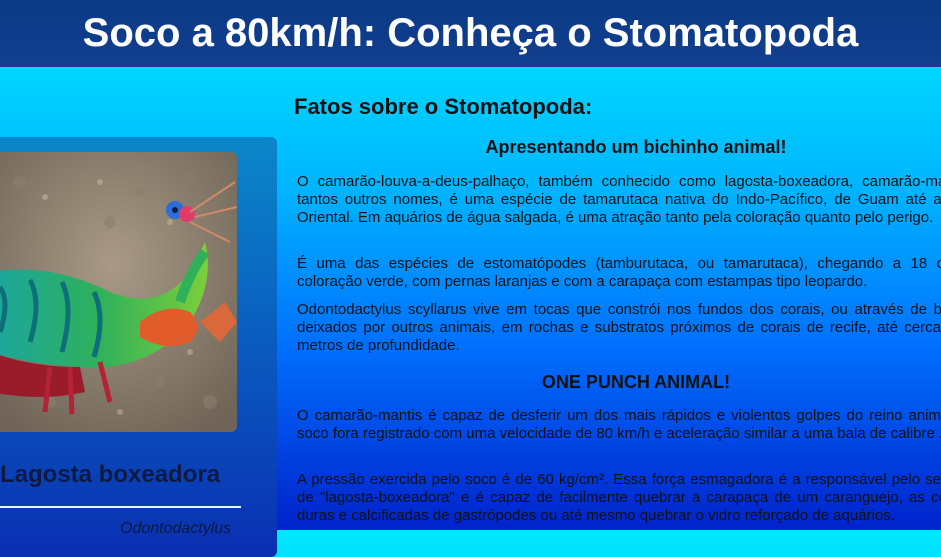 The image size is (941, 557). Describe the element at coordinates (443, 106) in the screenshot. I see `facts-heading: Fatos sobre o Stomatopoda:` at that location.